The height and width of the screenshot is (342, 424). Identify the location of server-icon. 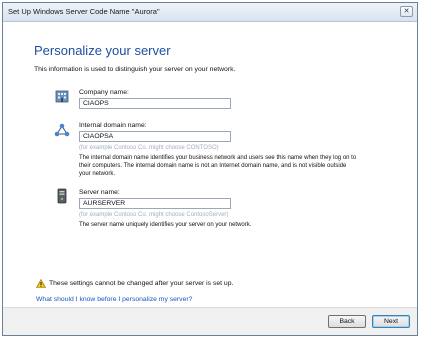
(62, 196).